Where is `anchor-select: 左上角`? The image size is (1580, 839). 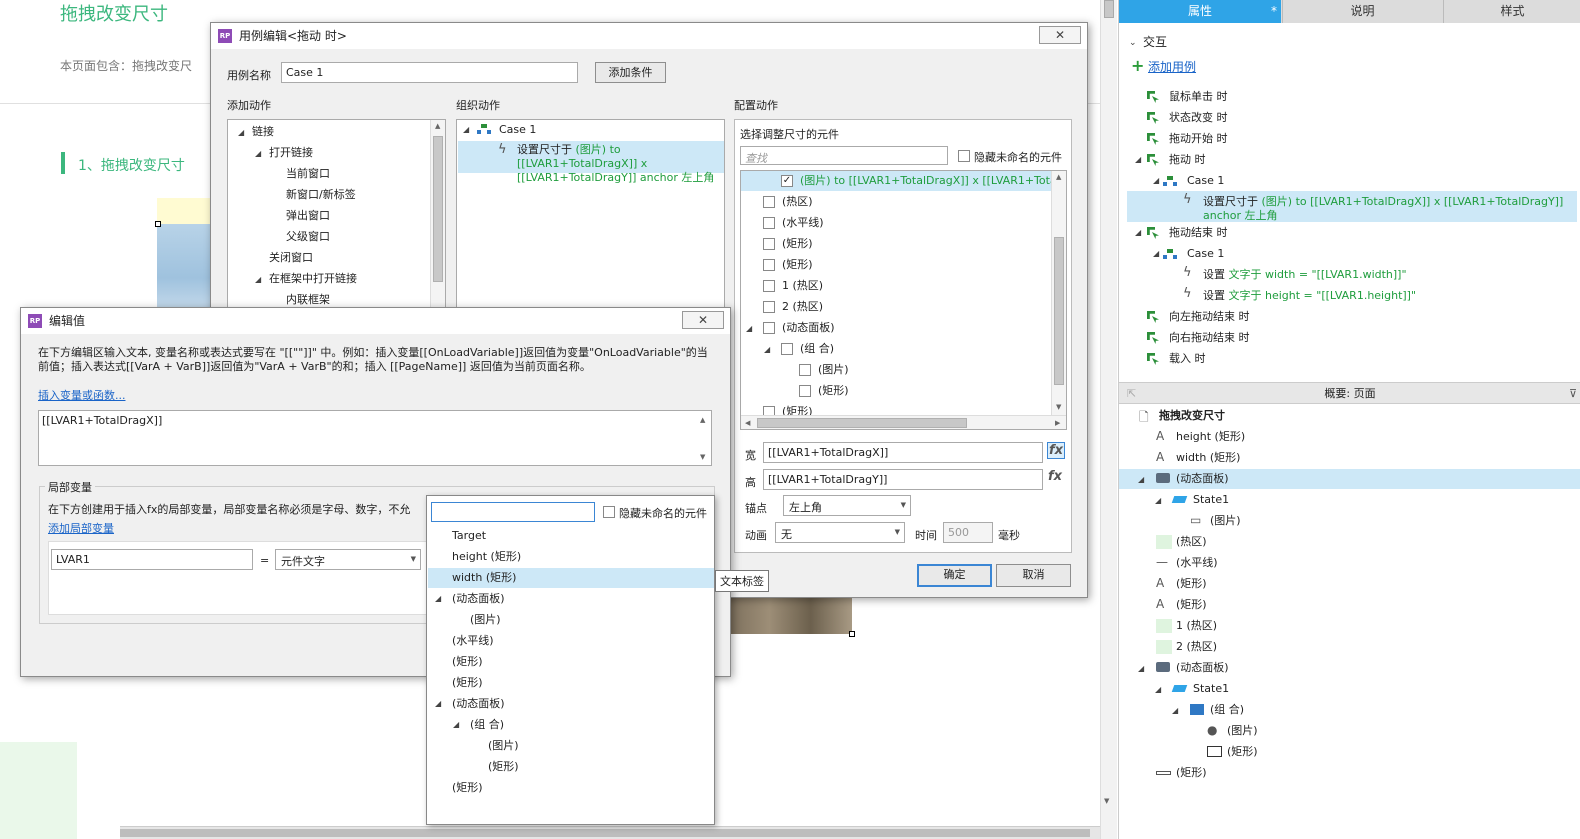 anchor-select: 左上角 is located at coordinates (847, 505).